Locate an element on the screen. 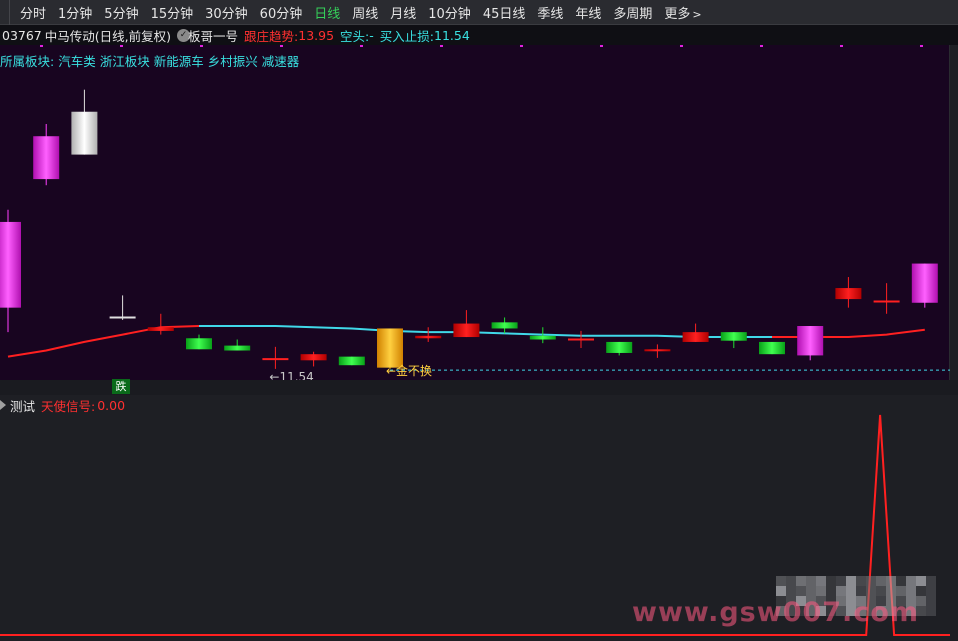  sector-item: 汽车类 is located at coordinates (77, 61).